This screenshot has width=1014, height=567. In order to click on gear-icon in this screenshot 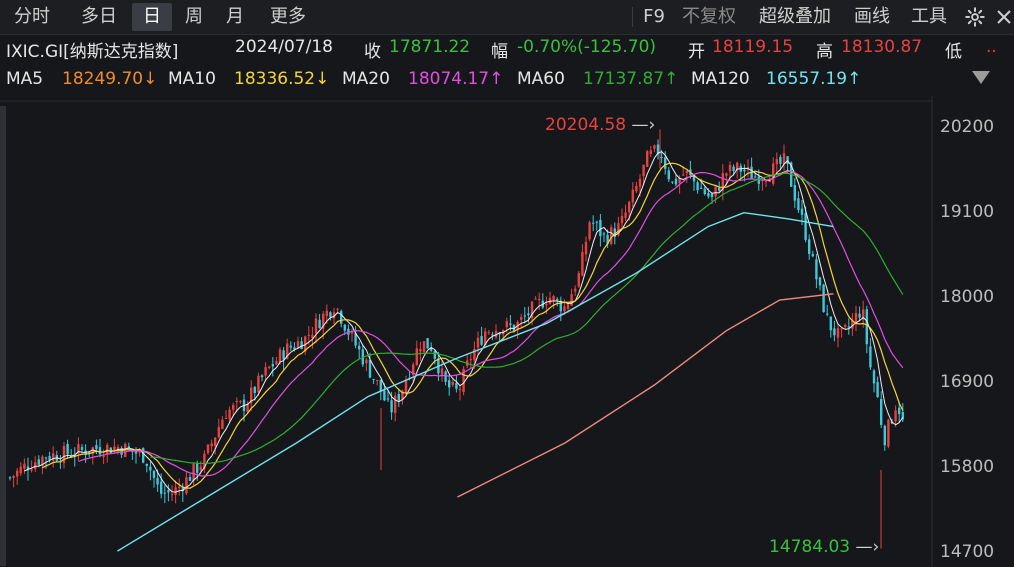, I will do `click(975, 17)`.